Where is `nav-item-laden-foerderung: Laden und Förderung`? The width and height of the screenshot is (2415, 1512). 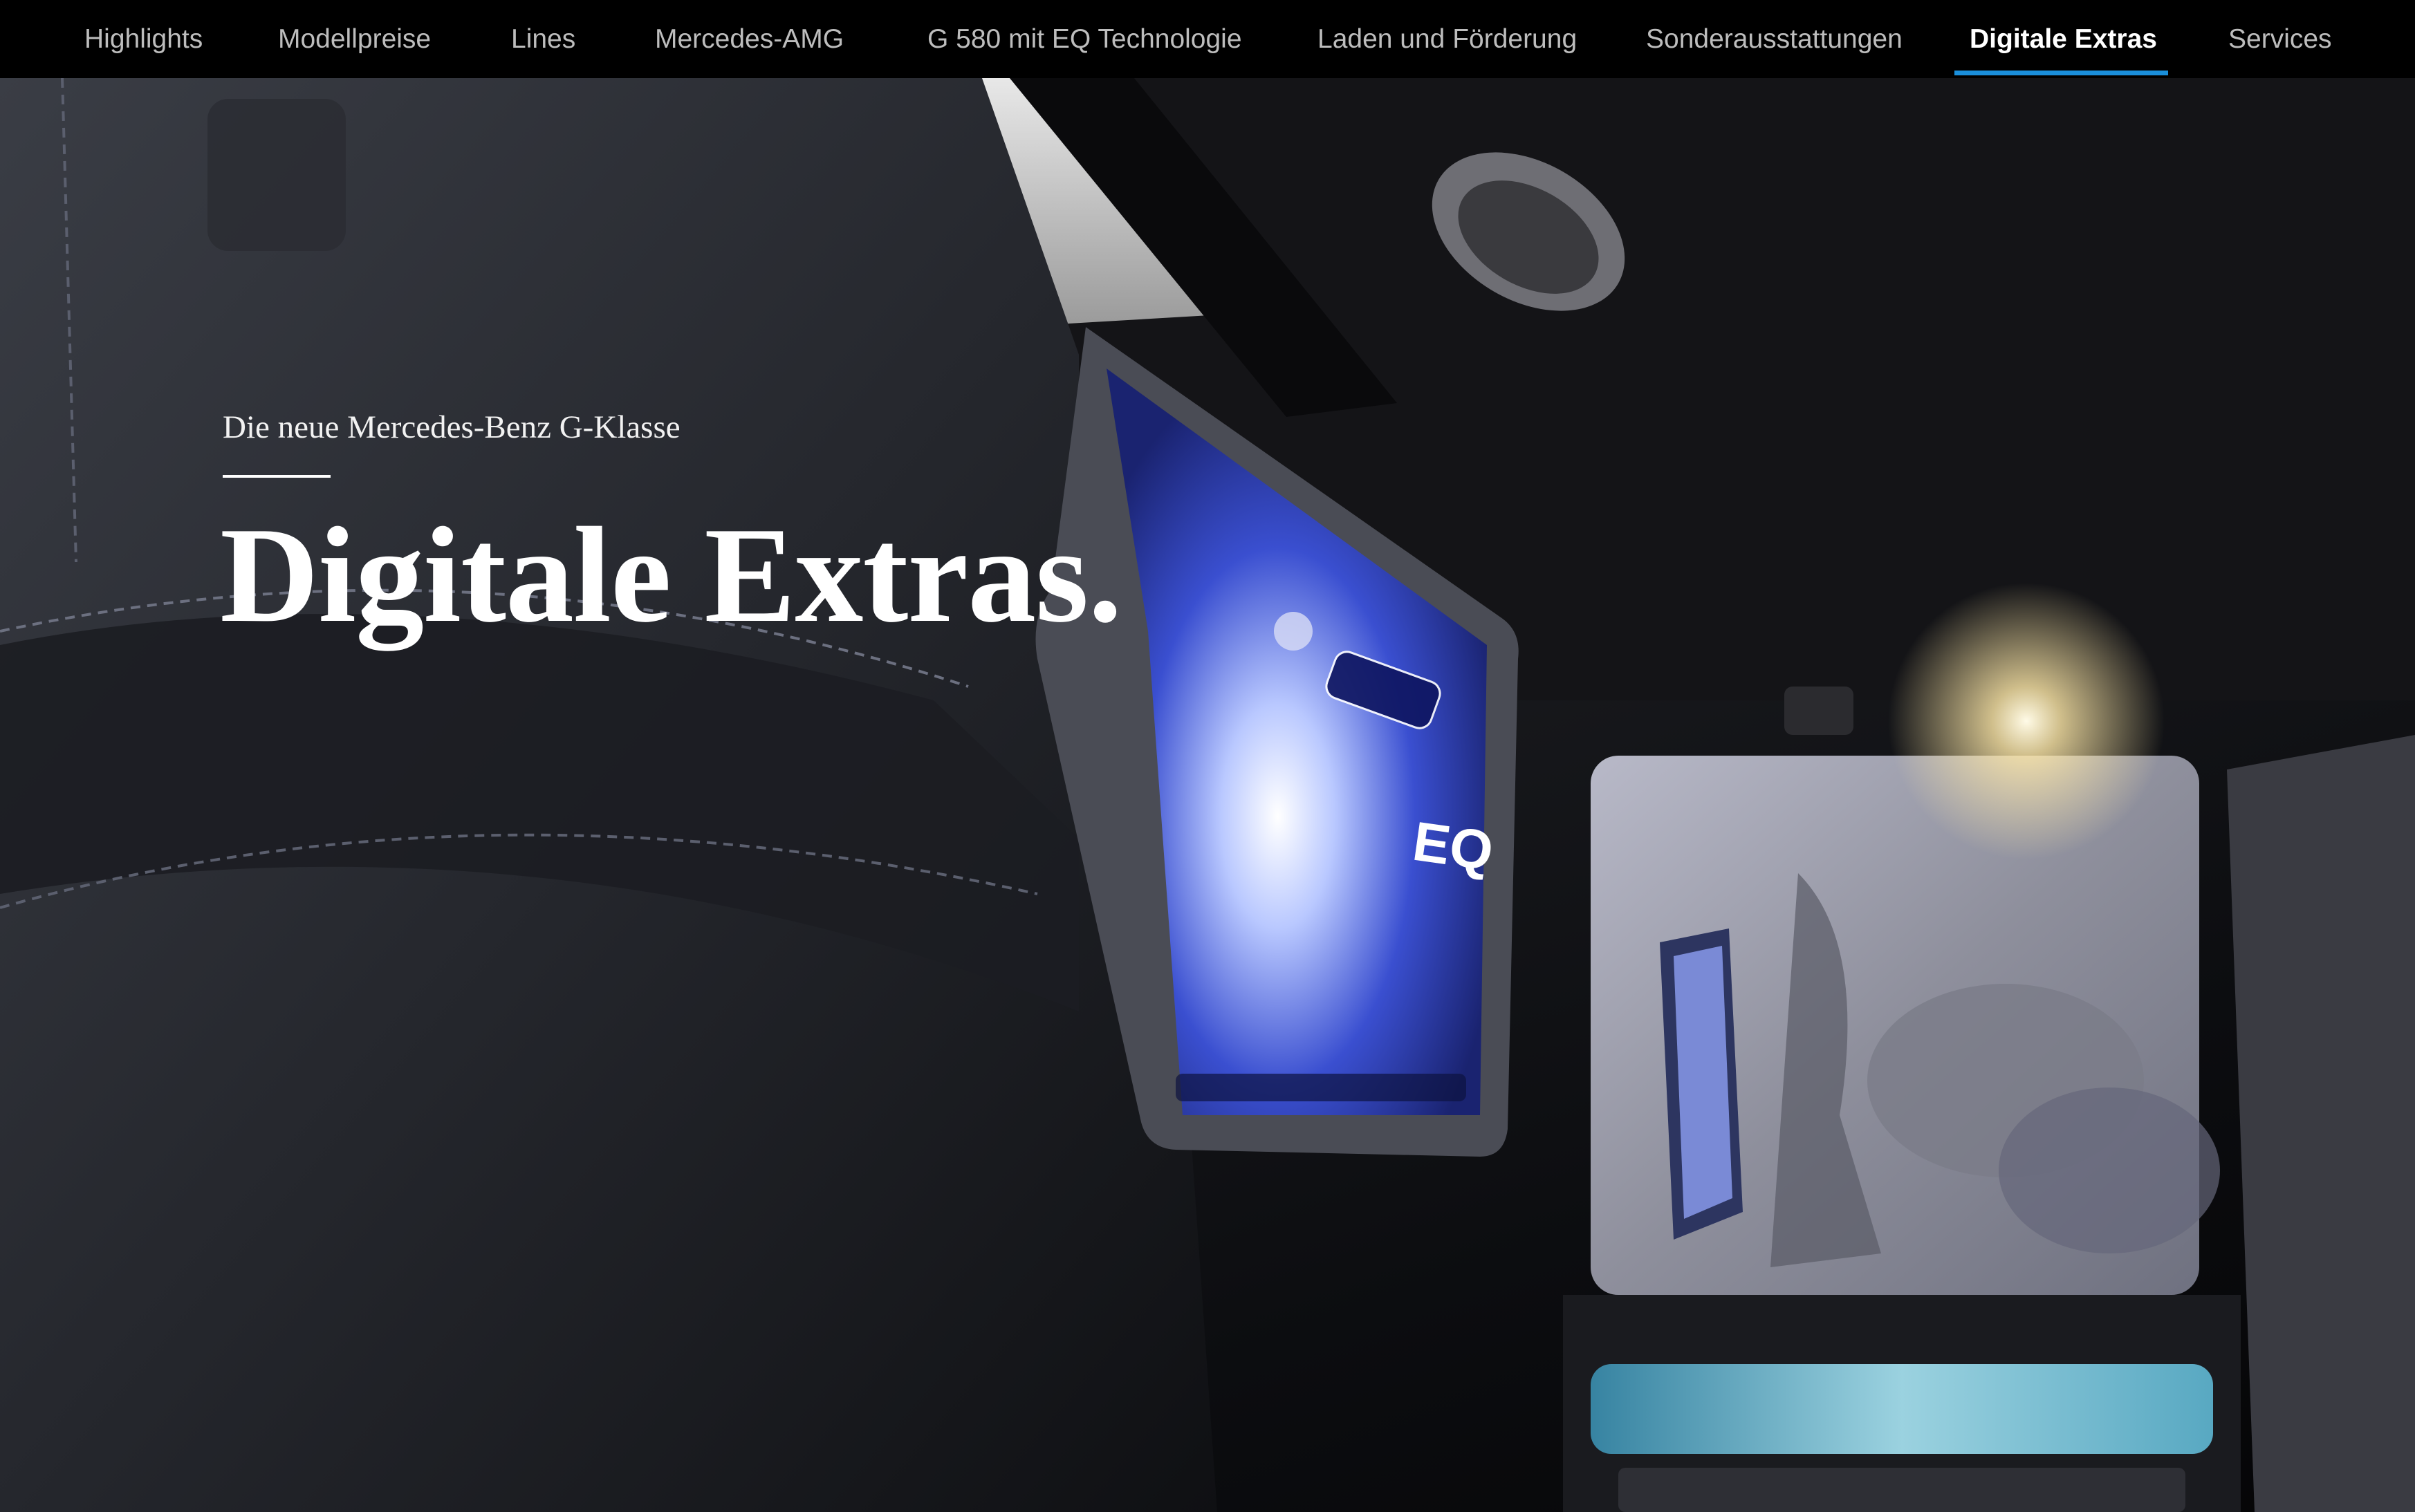
nav-item-laden-foerderung: Laden und Förderung is located at coordinates (1447, 39).